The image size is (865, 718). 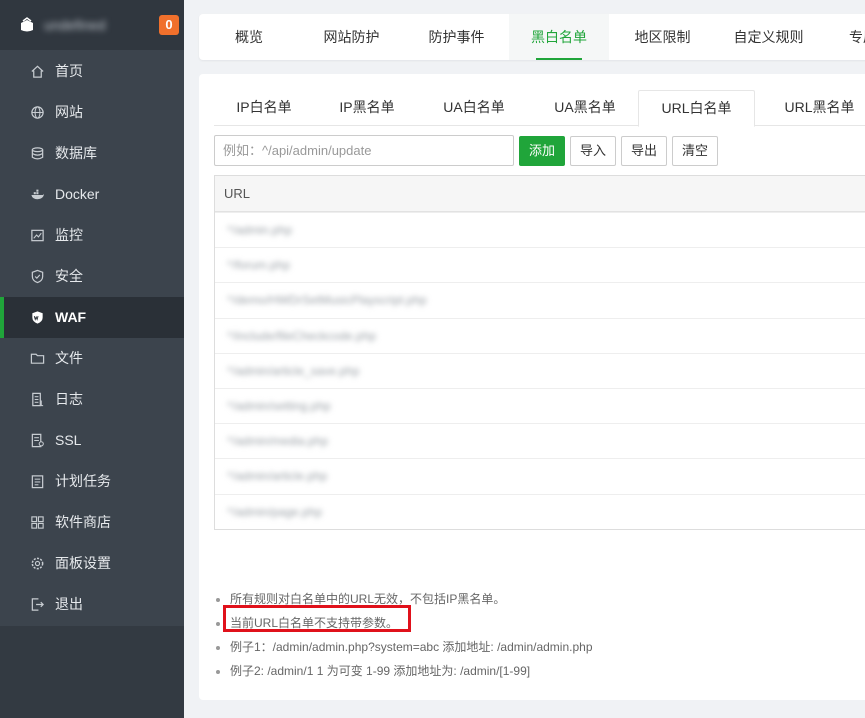 What do you see at coordinates (540, 511) in the screenshot?
I see `table-row: ^/admin/page.php` at bounding box center [540, 511].